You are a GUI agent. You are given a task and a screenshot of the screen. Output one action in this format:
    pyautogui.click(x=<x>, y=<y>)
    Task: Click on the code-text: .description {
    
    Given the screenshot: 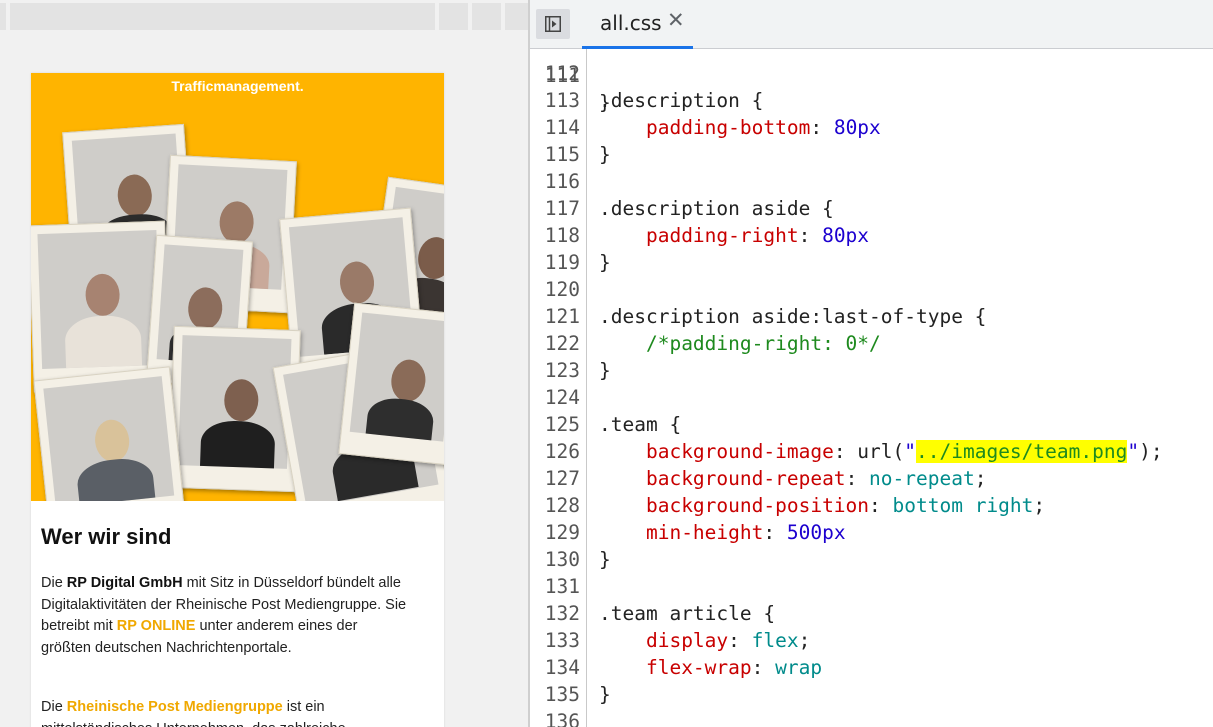 What is the action you would take?
    pyautogui.click(x=681, y=100)
    